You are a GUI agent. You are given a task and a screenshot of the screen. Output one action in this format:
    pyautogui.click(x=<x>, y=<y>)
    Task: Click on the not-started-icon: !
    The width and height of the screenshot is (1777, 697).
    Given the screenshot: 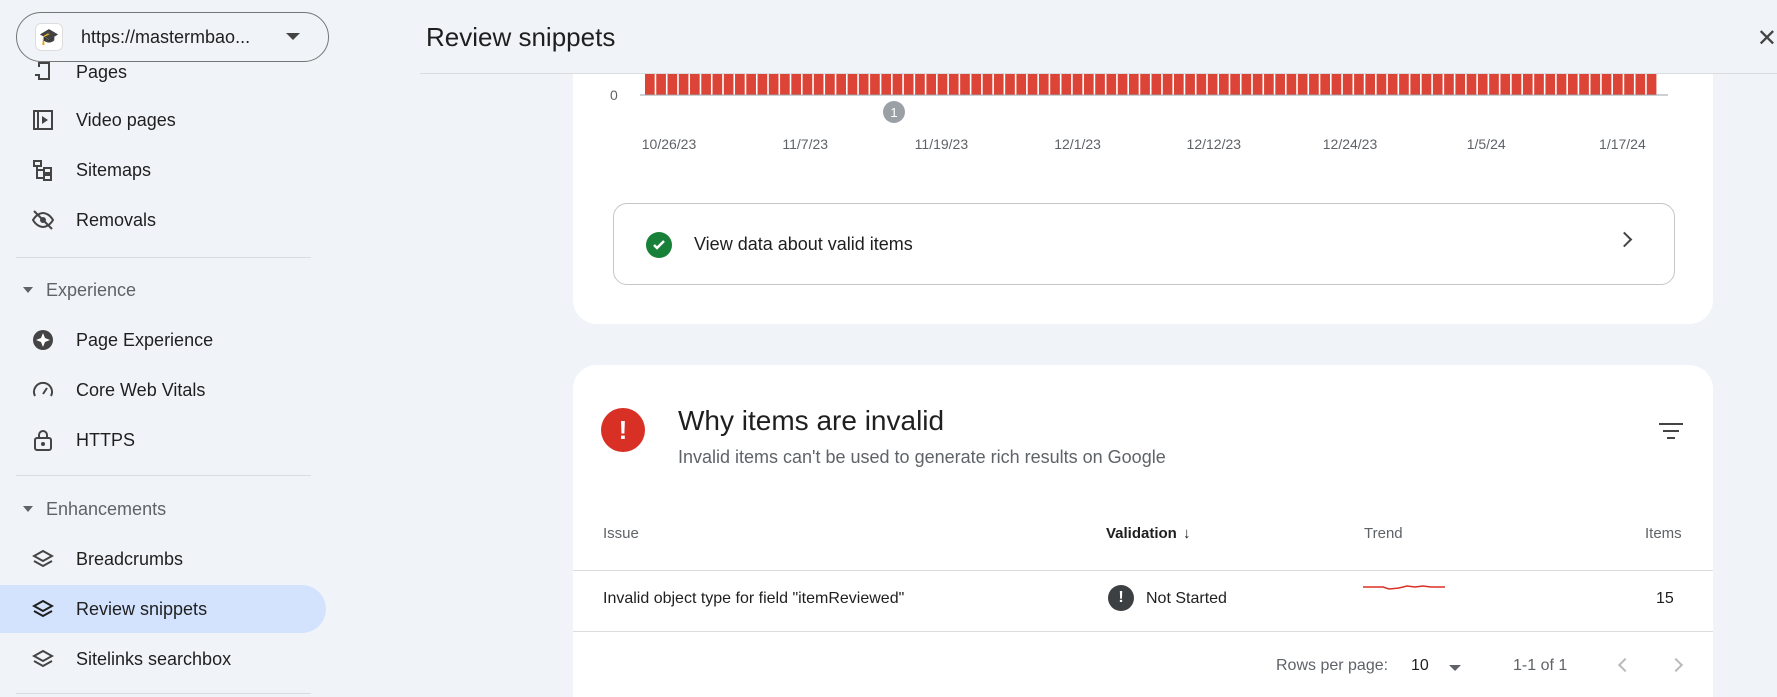 What is the action you would take?
    pyautogui.click(x=1121, y=598)
    